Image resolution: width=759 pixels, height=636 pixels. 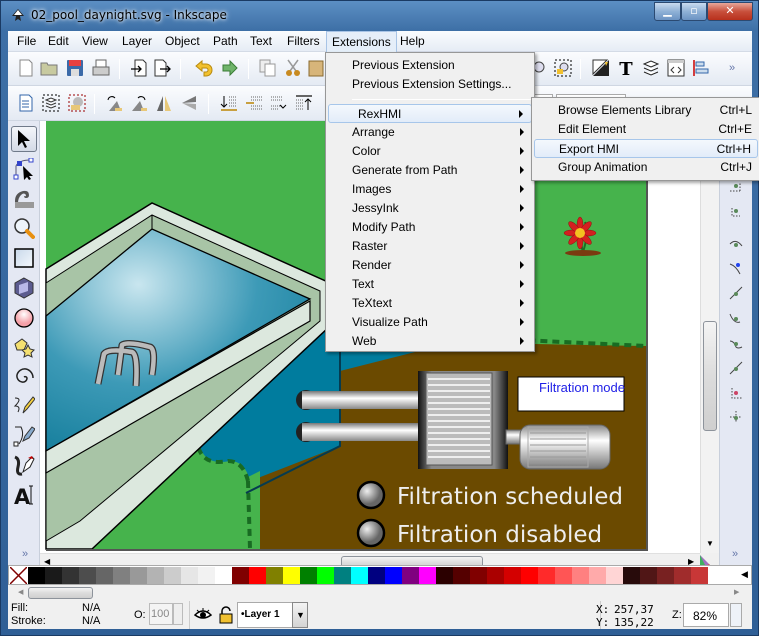 I want to click on menu-view: View, so click(x=95, y=41).